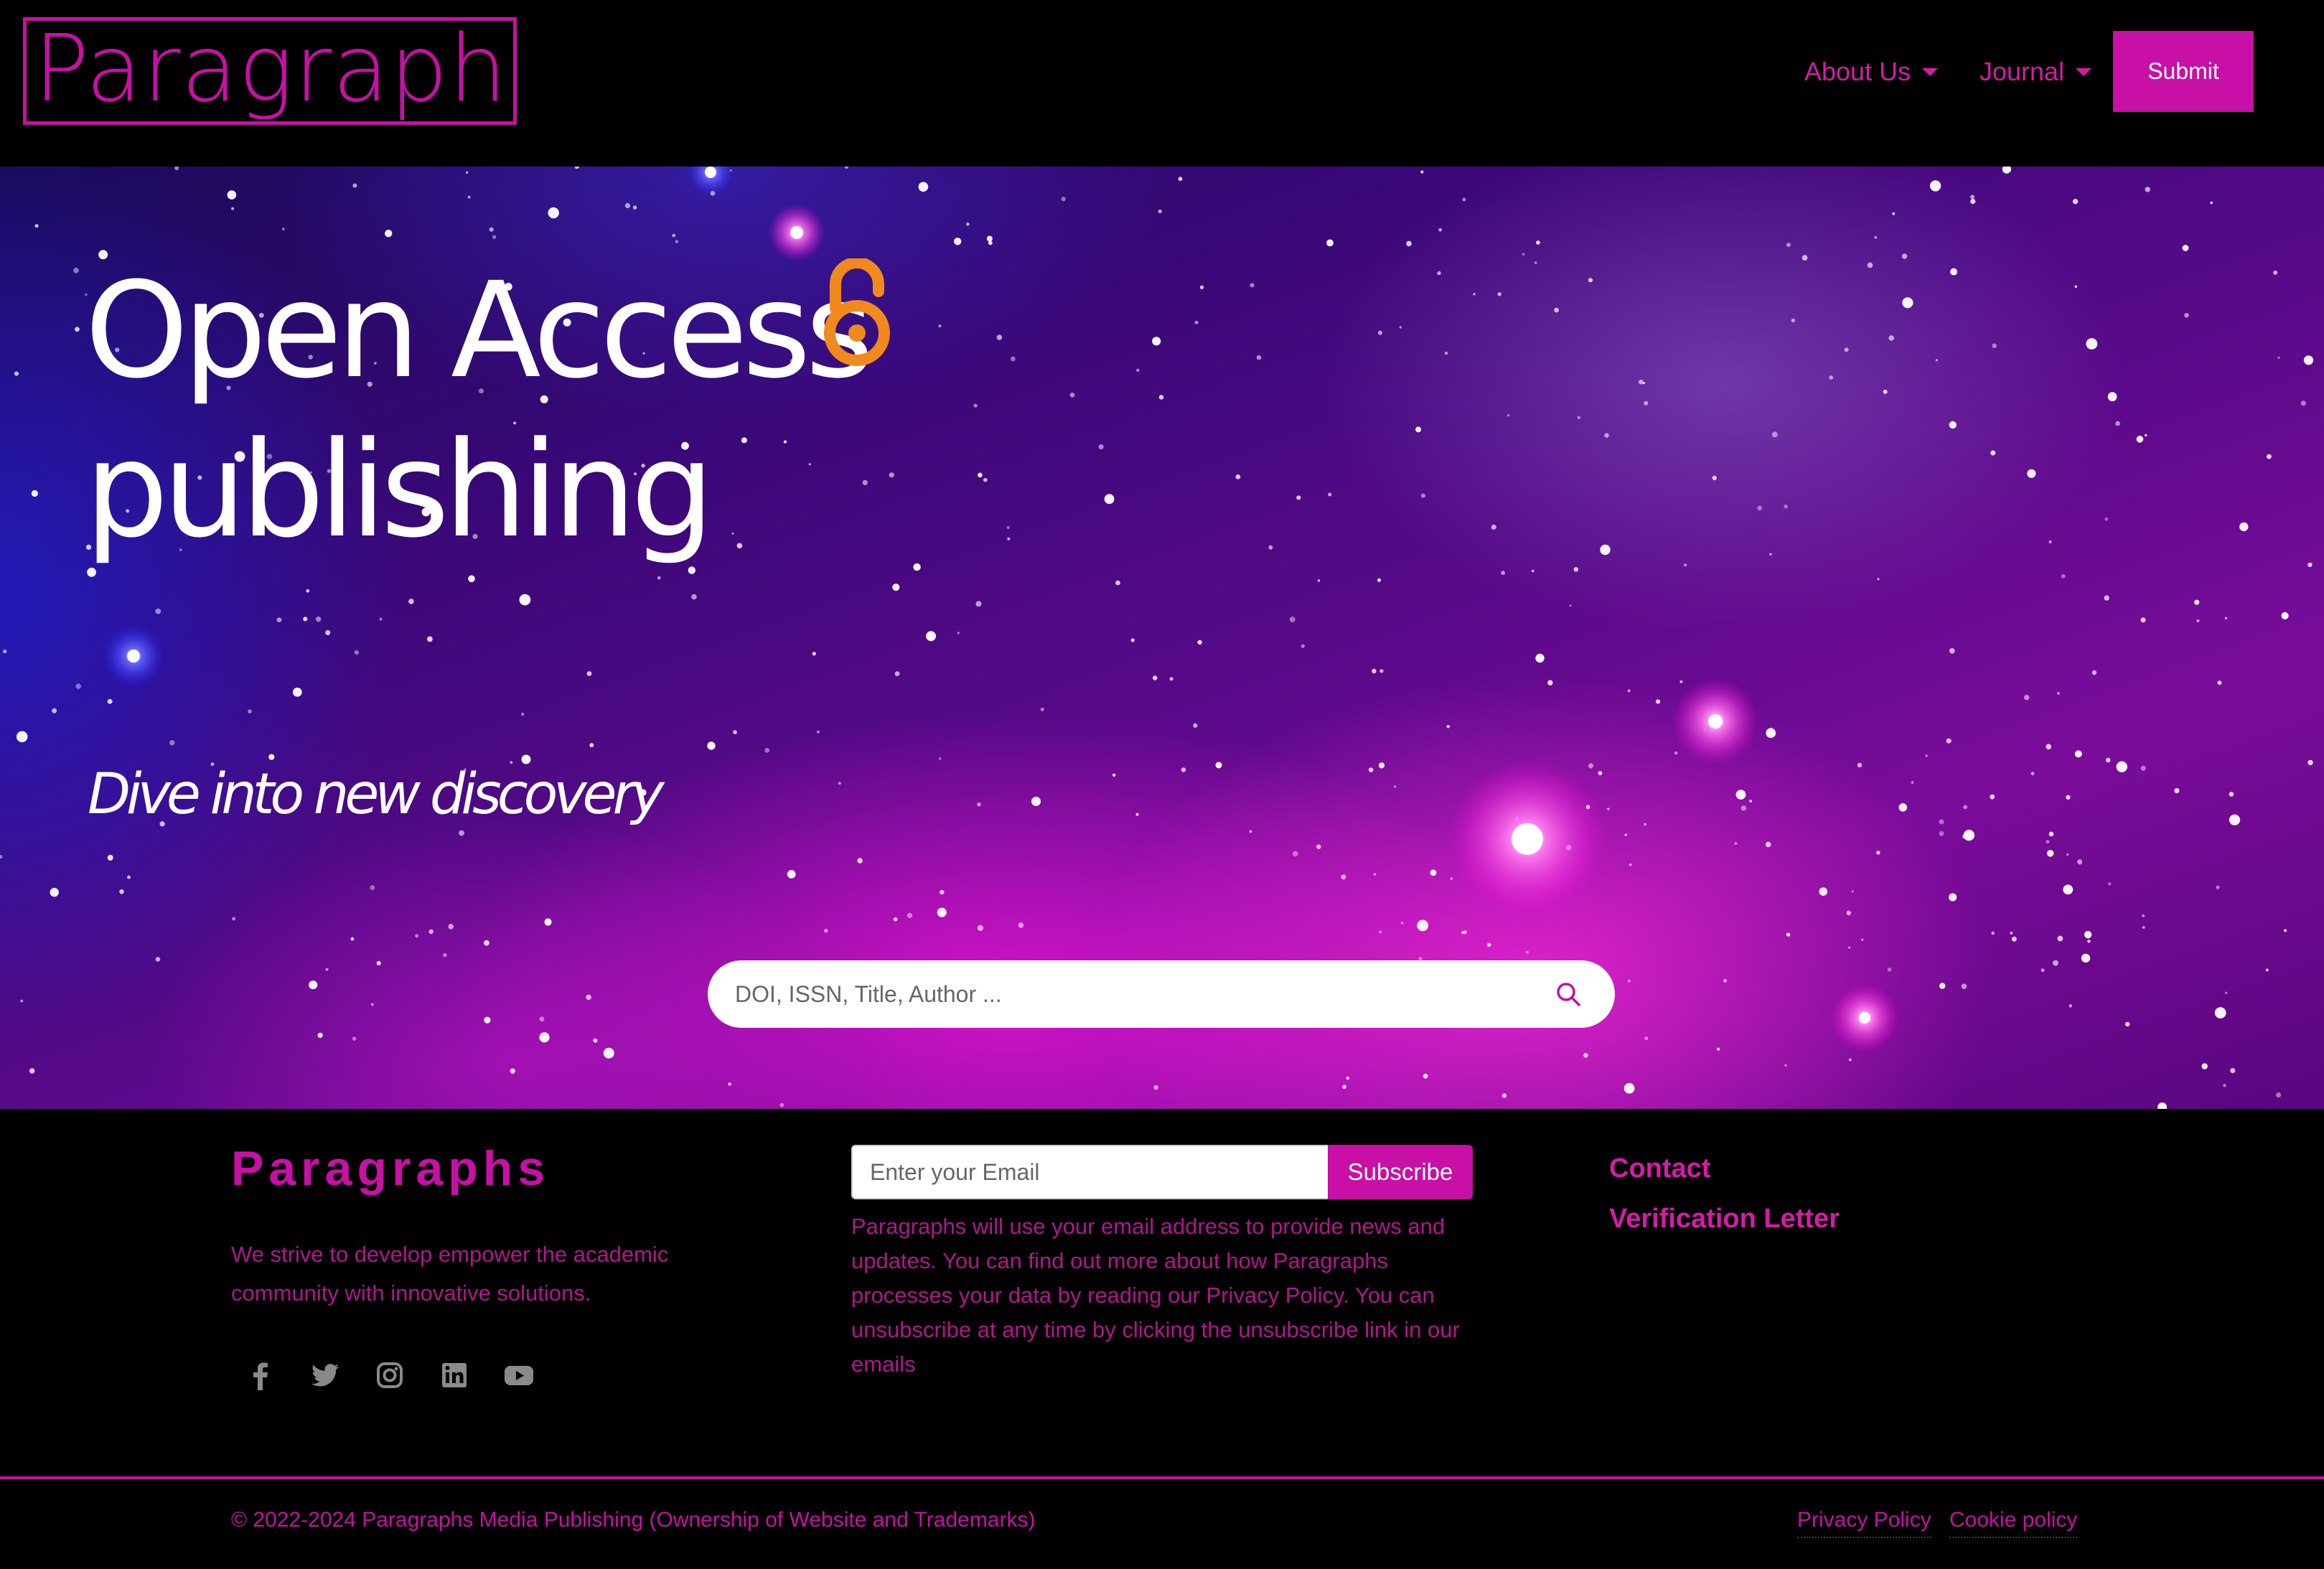 The width and height of the screenshot is (2324, 1569). I want to click on site-header: ParagraphS About Us Journal Submit, so click(1162, 83).